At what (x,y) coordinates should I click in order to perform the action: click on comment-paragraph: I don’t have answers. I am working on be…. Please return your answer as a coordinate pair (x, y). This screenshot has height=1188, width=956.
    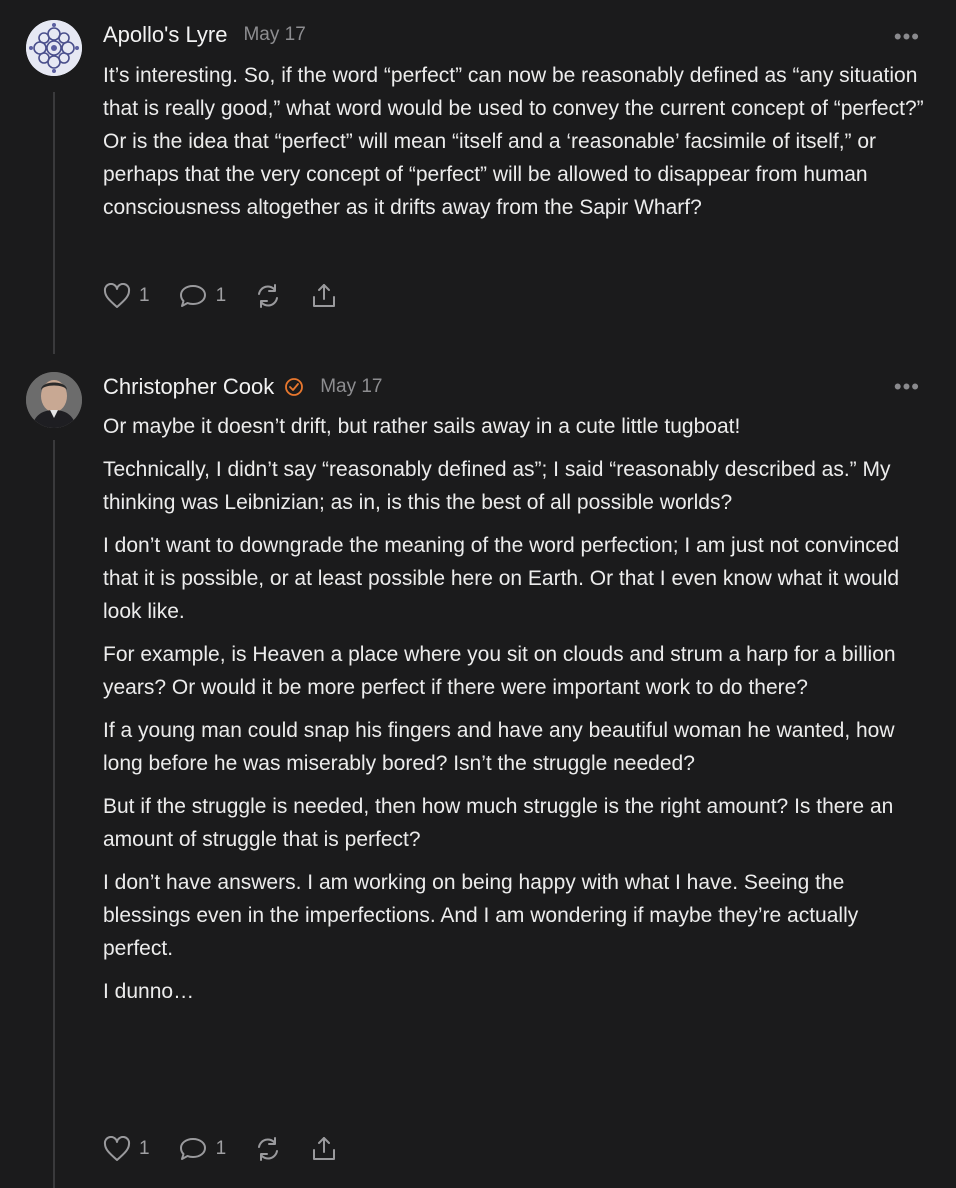
    Looking at the image, I should click on (481, 915).